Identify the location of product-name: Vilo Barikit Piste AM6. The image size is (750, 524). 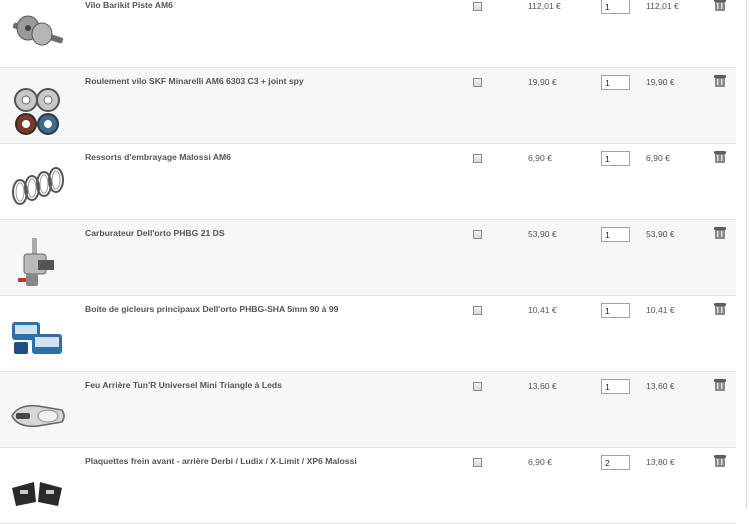
(129, 5).